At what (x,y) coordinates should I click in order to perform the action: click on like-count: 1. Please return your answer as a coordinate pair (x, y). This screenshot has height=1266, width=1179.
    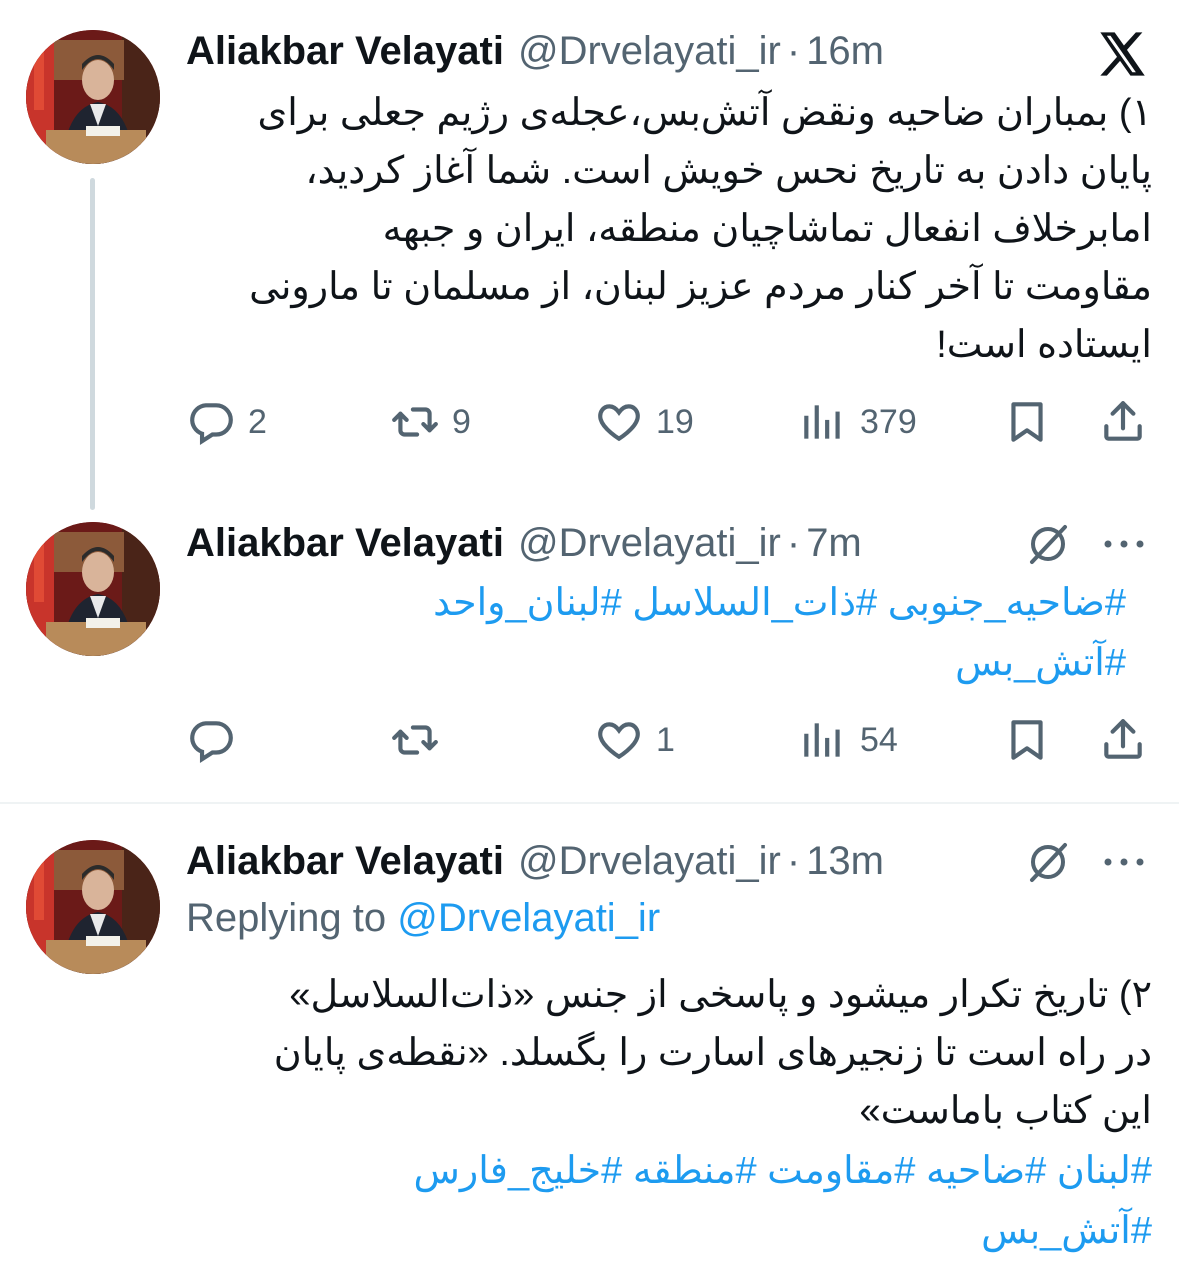
    Looking at the image, I should click on (665, 739).